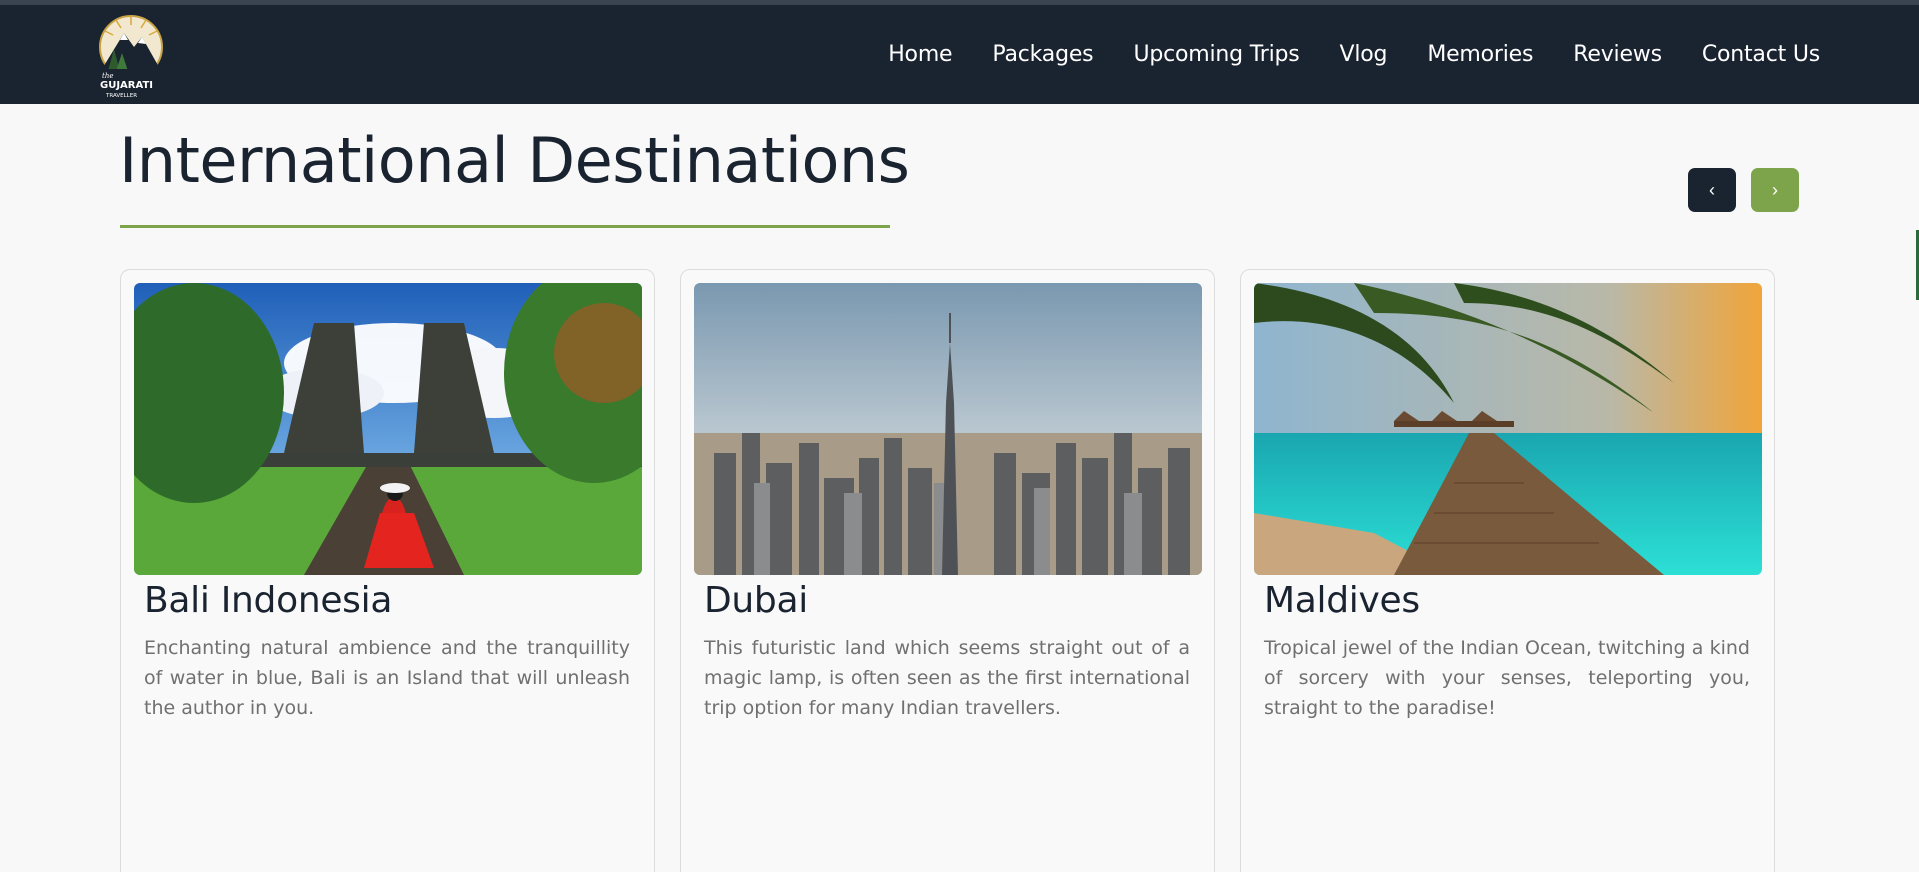  What do you see at coordinates (1480, 54) in the screenshot?
I see `nav-memories: Memories` at bounding box center [1480, 54].